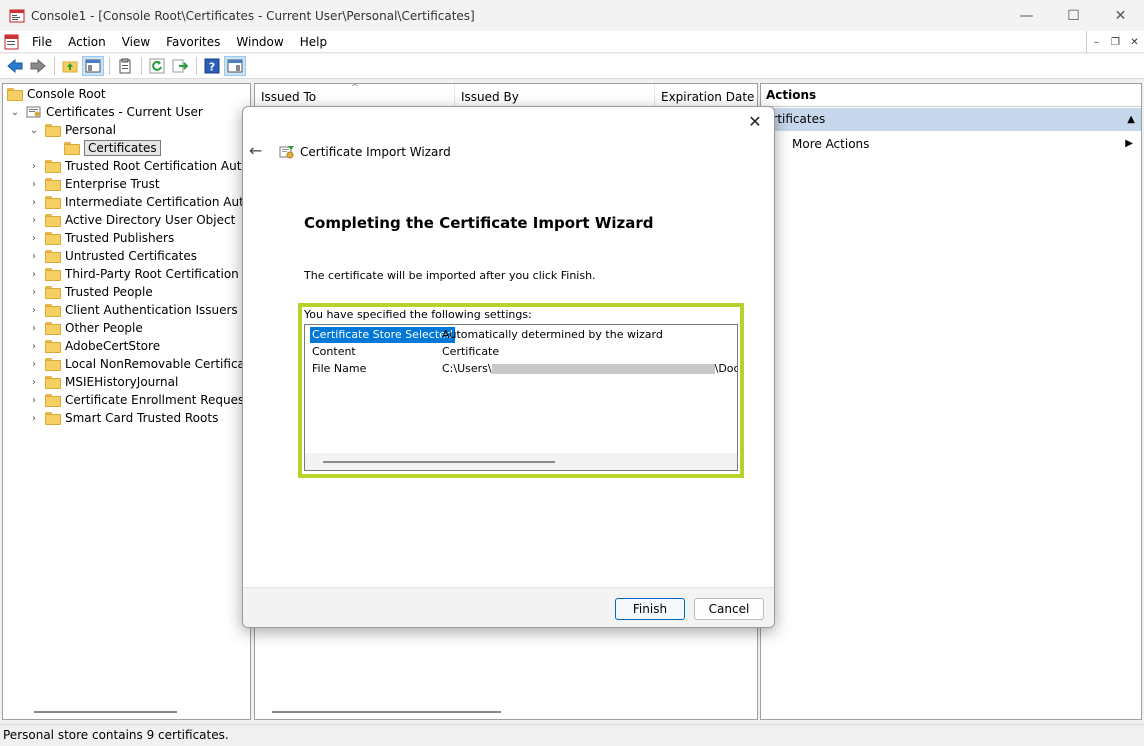 Image resolution: width=1144 pixels, height=746 pixels. Describe the element at coordinates (105, 712) in the screenshot. I see `tree-horizontal-scrollbar` at that location.